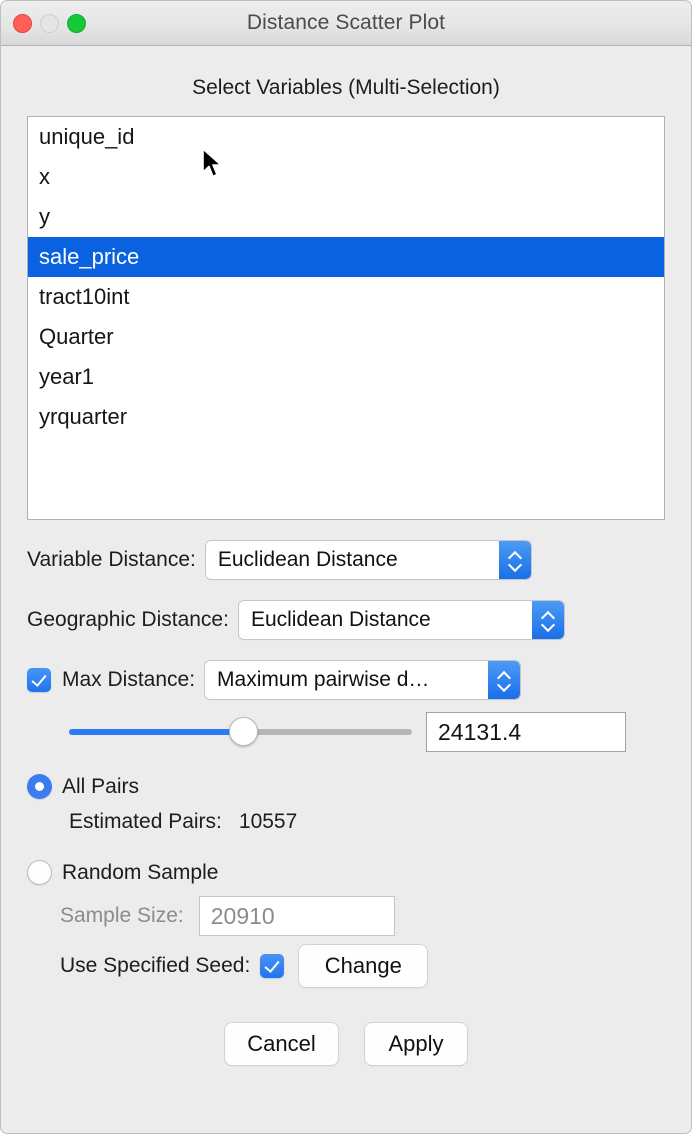  What do you see at coordinates (504, 680) in the screenshot?
I see `max-distance-method-stepper` at bounding box center [504, 680].